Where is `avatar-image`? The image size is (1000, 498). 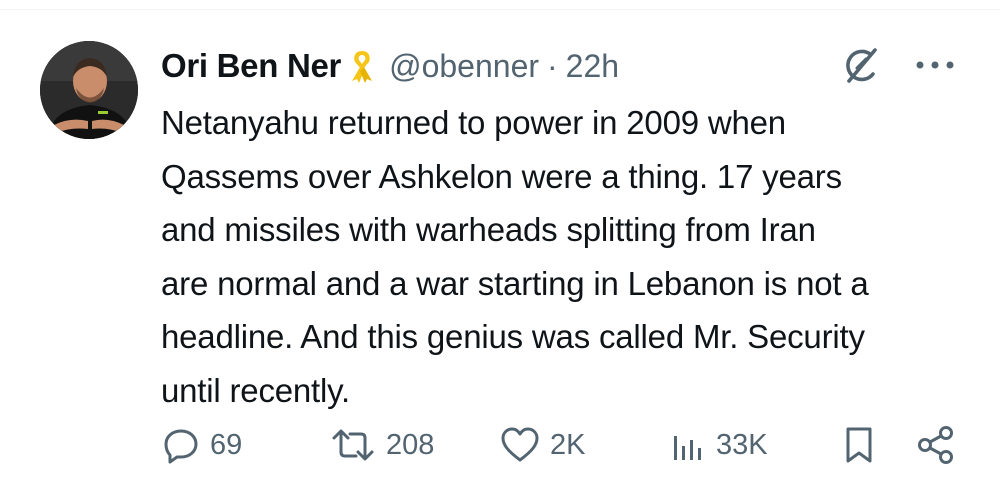 avatar-image is located at coordinates (89, 90).